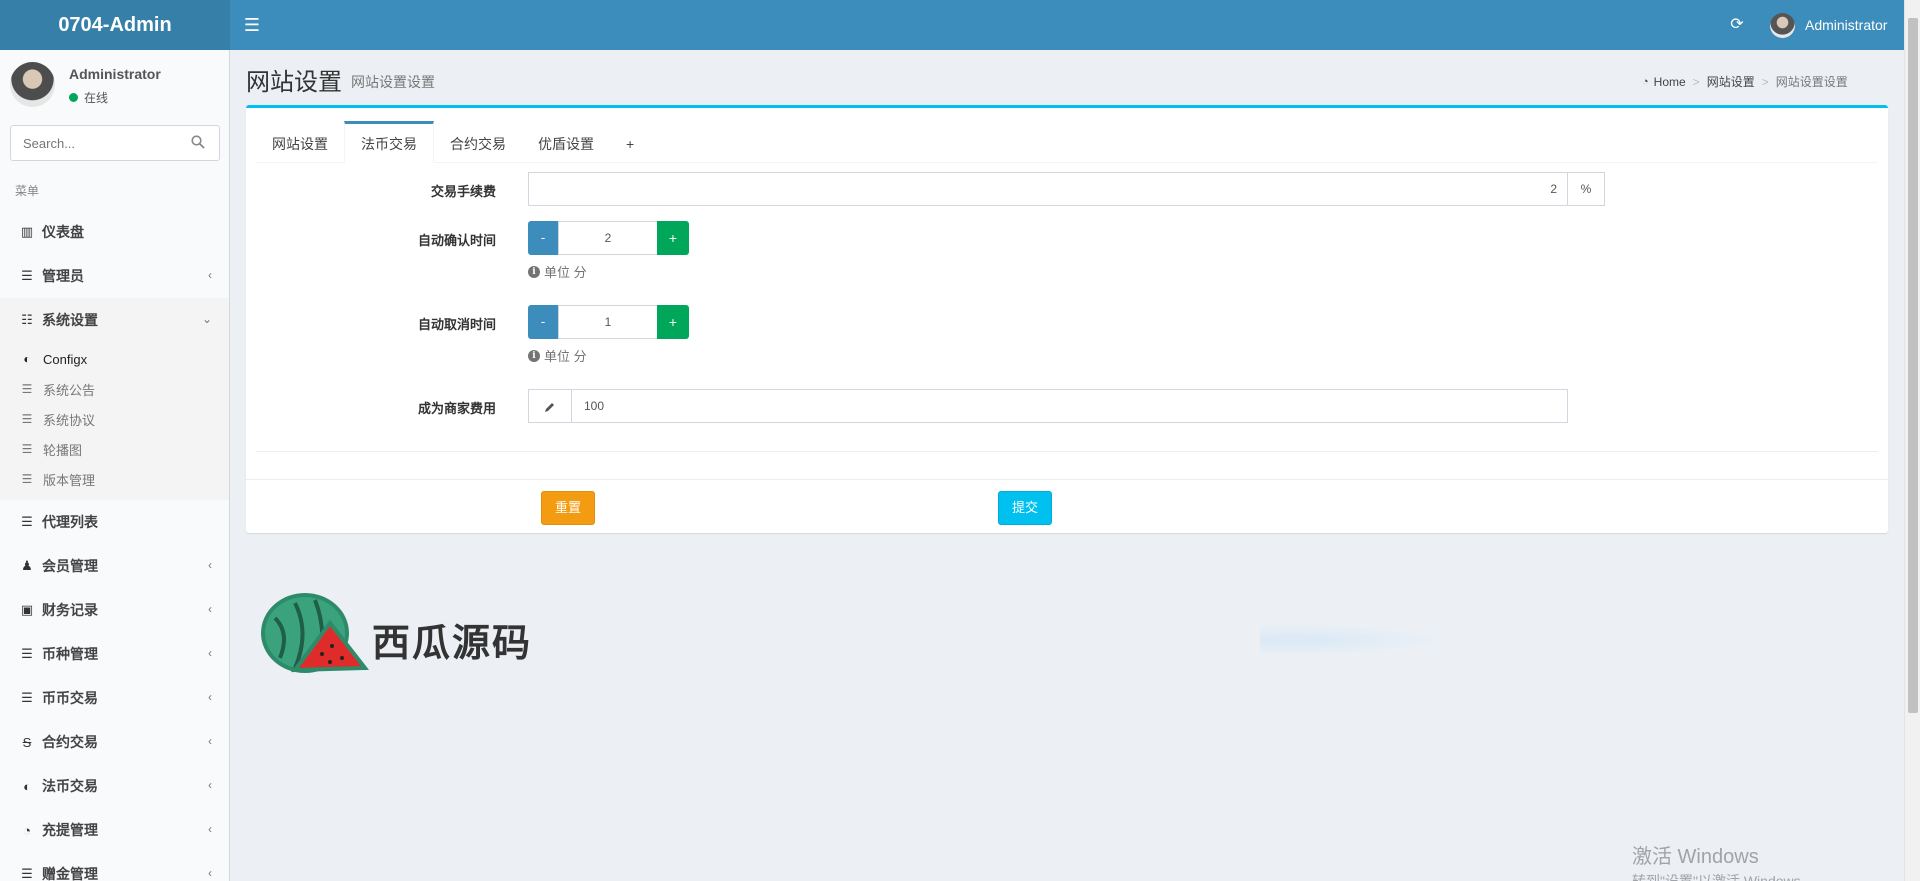 The image size is (1920, 881). What do you see at coordinates (300, 142) in the screenshot?
I see `tab-website-settings: 网站设置` at bounding box center [300, 142].